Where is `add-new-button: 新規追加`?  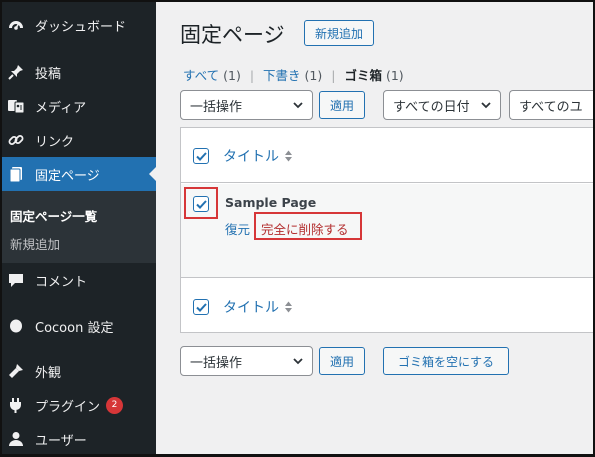 add-new-button: 新規追加 is located at coordinates (339, 33).